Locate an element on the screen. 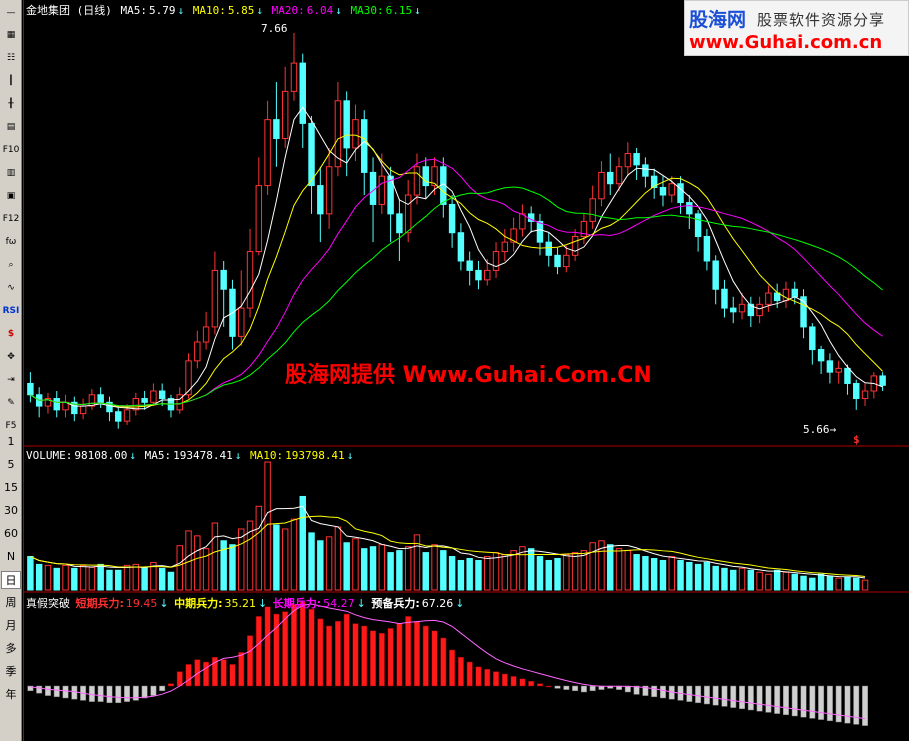 This screenshot has height=741, width=909. grid-icon: ▦ is located at coordinates (11, 35).